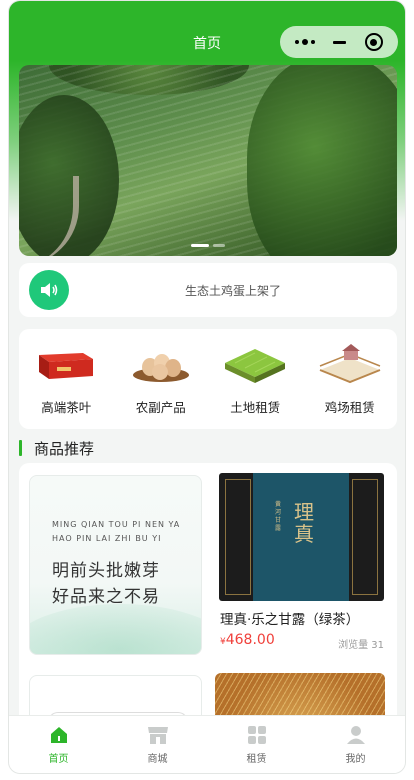 The image size is (414, 780). What do you see at coordinates (106, 584) in the screenshot?
I see `promo-slogan: 明前头批嫩芽 好品来之不易` at bounding box center [106, 584].